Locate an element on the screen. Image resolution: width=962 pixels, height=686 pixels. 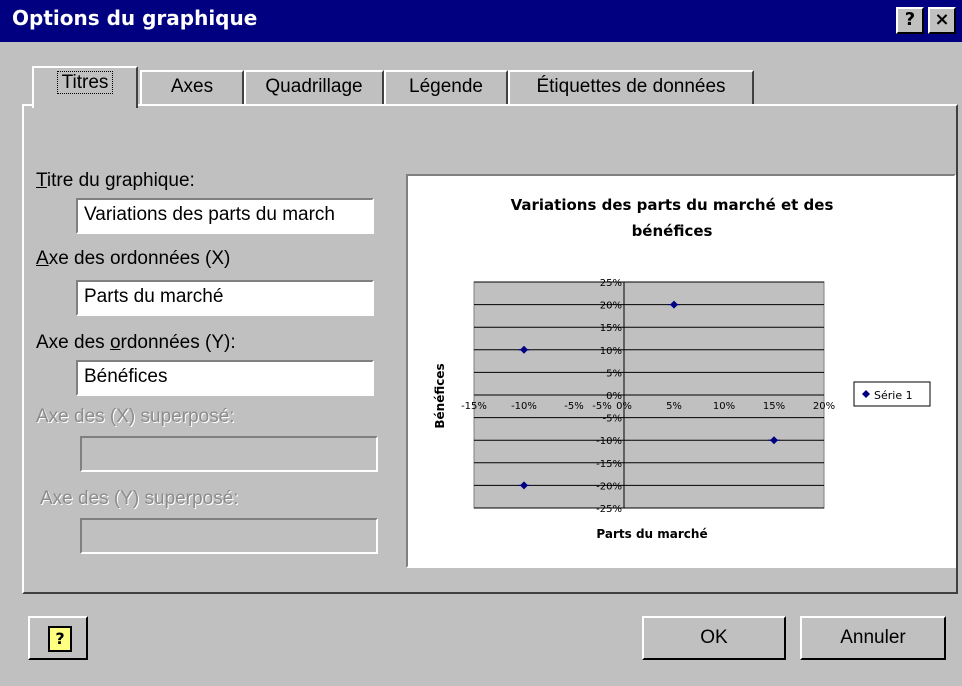
y-tick-label: 25% is located at coordinates (611, 283).